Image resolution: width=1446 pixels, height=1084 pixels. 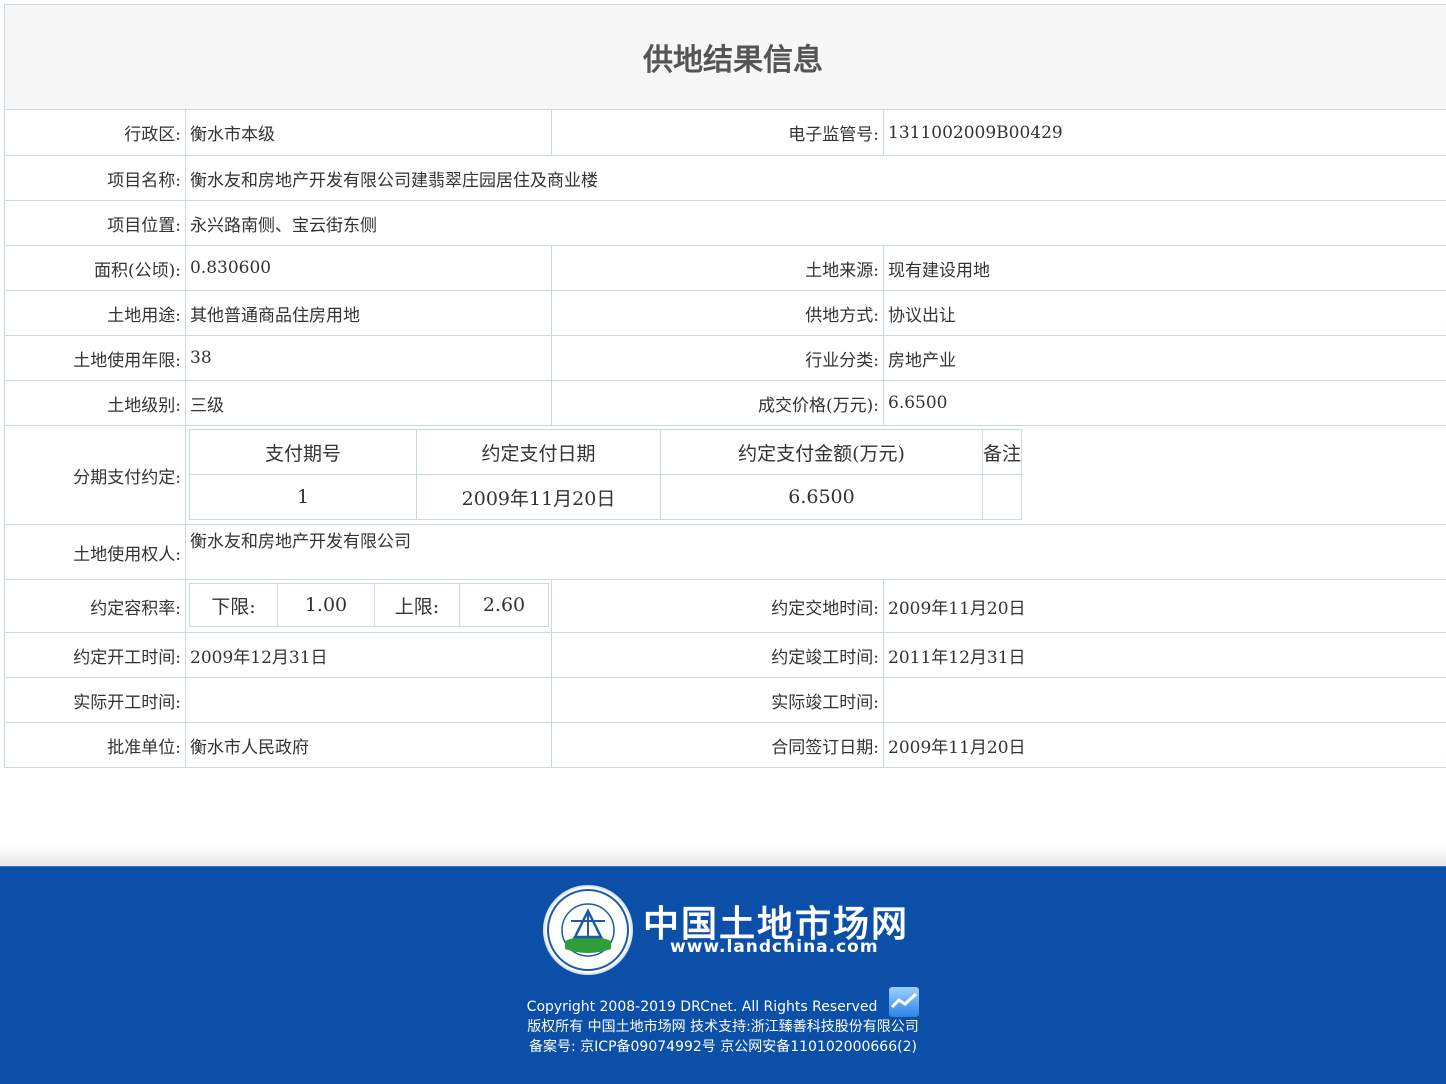 What do you see at coordinates (144, 747) in the screenshot?
I see `approver-label: 批准单位:` at bounding box center [144, 747].